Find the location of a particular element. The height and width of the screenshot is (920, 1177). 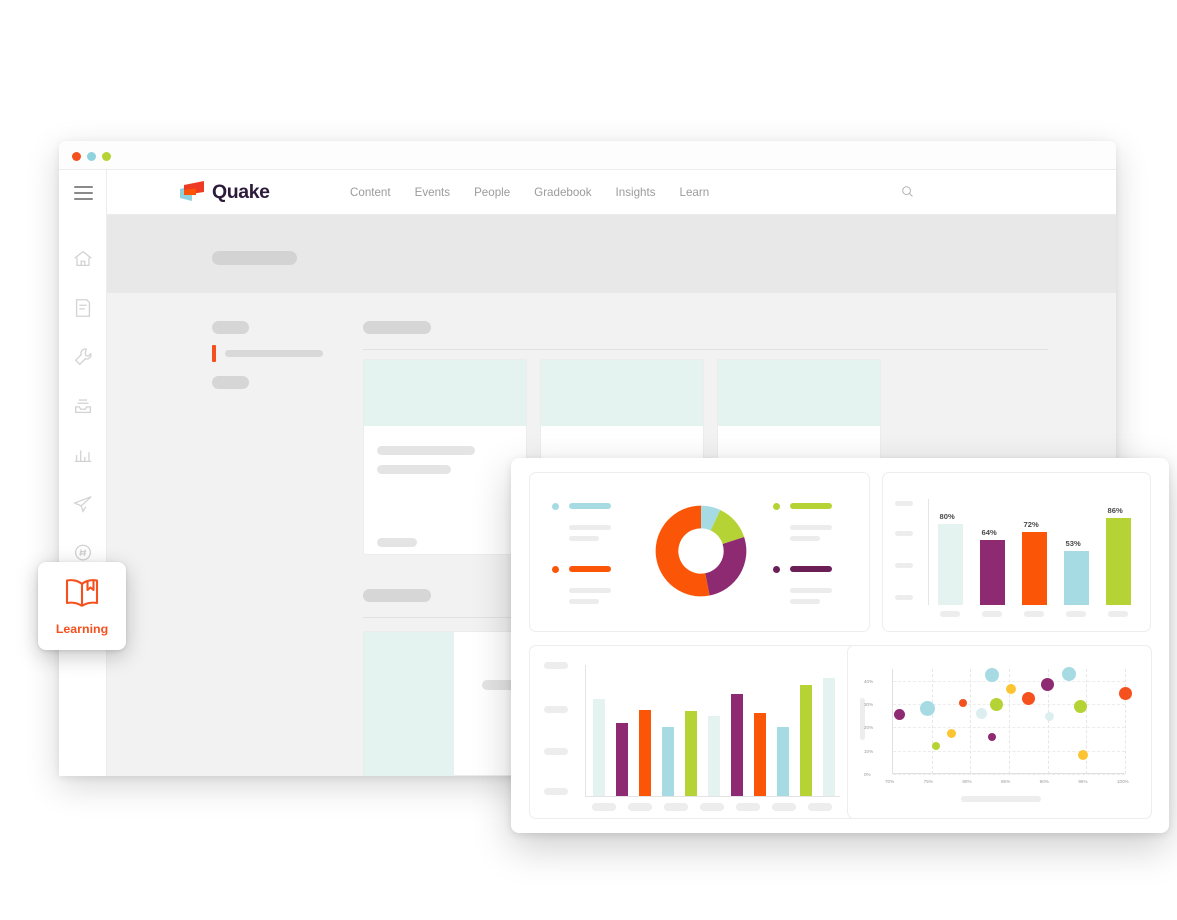

wrench-icon is located at coordinates (83, 357).